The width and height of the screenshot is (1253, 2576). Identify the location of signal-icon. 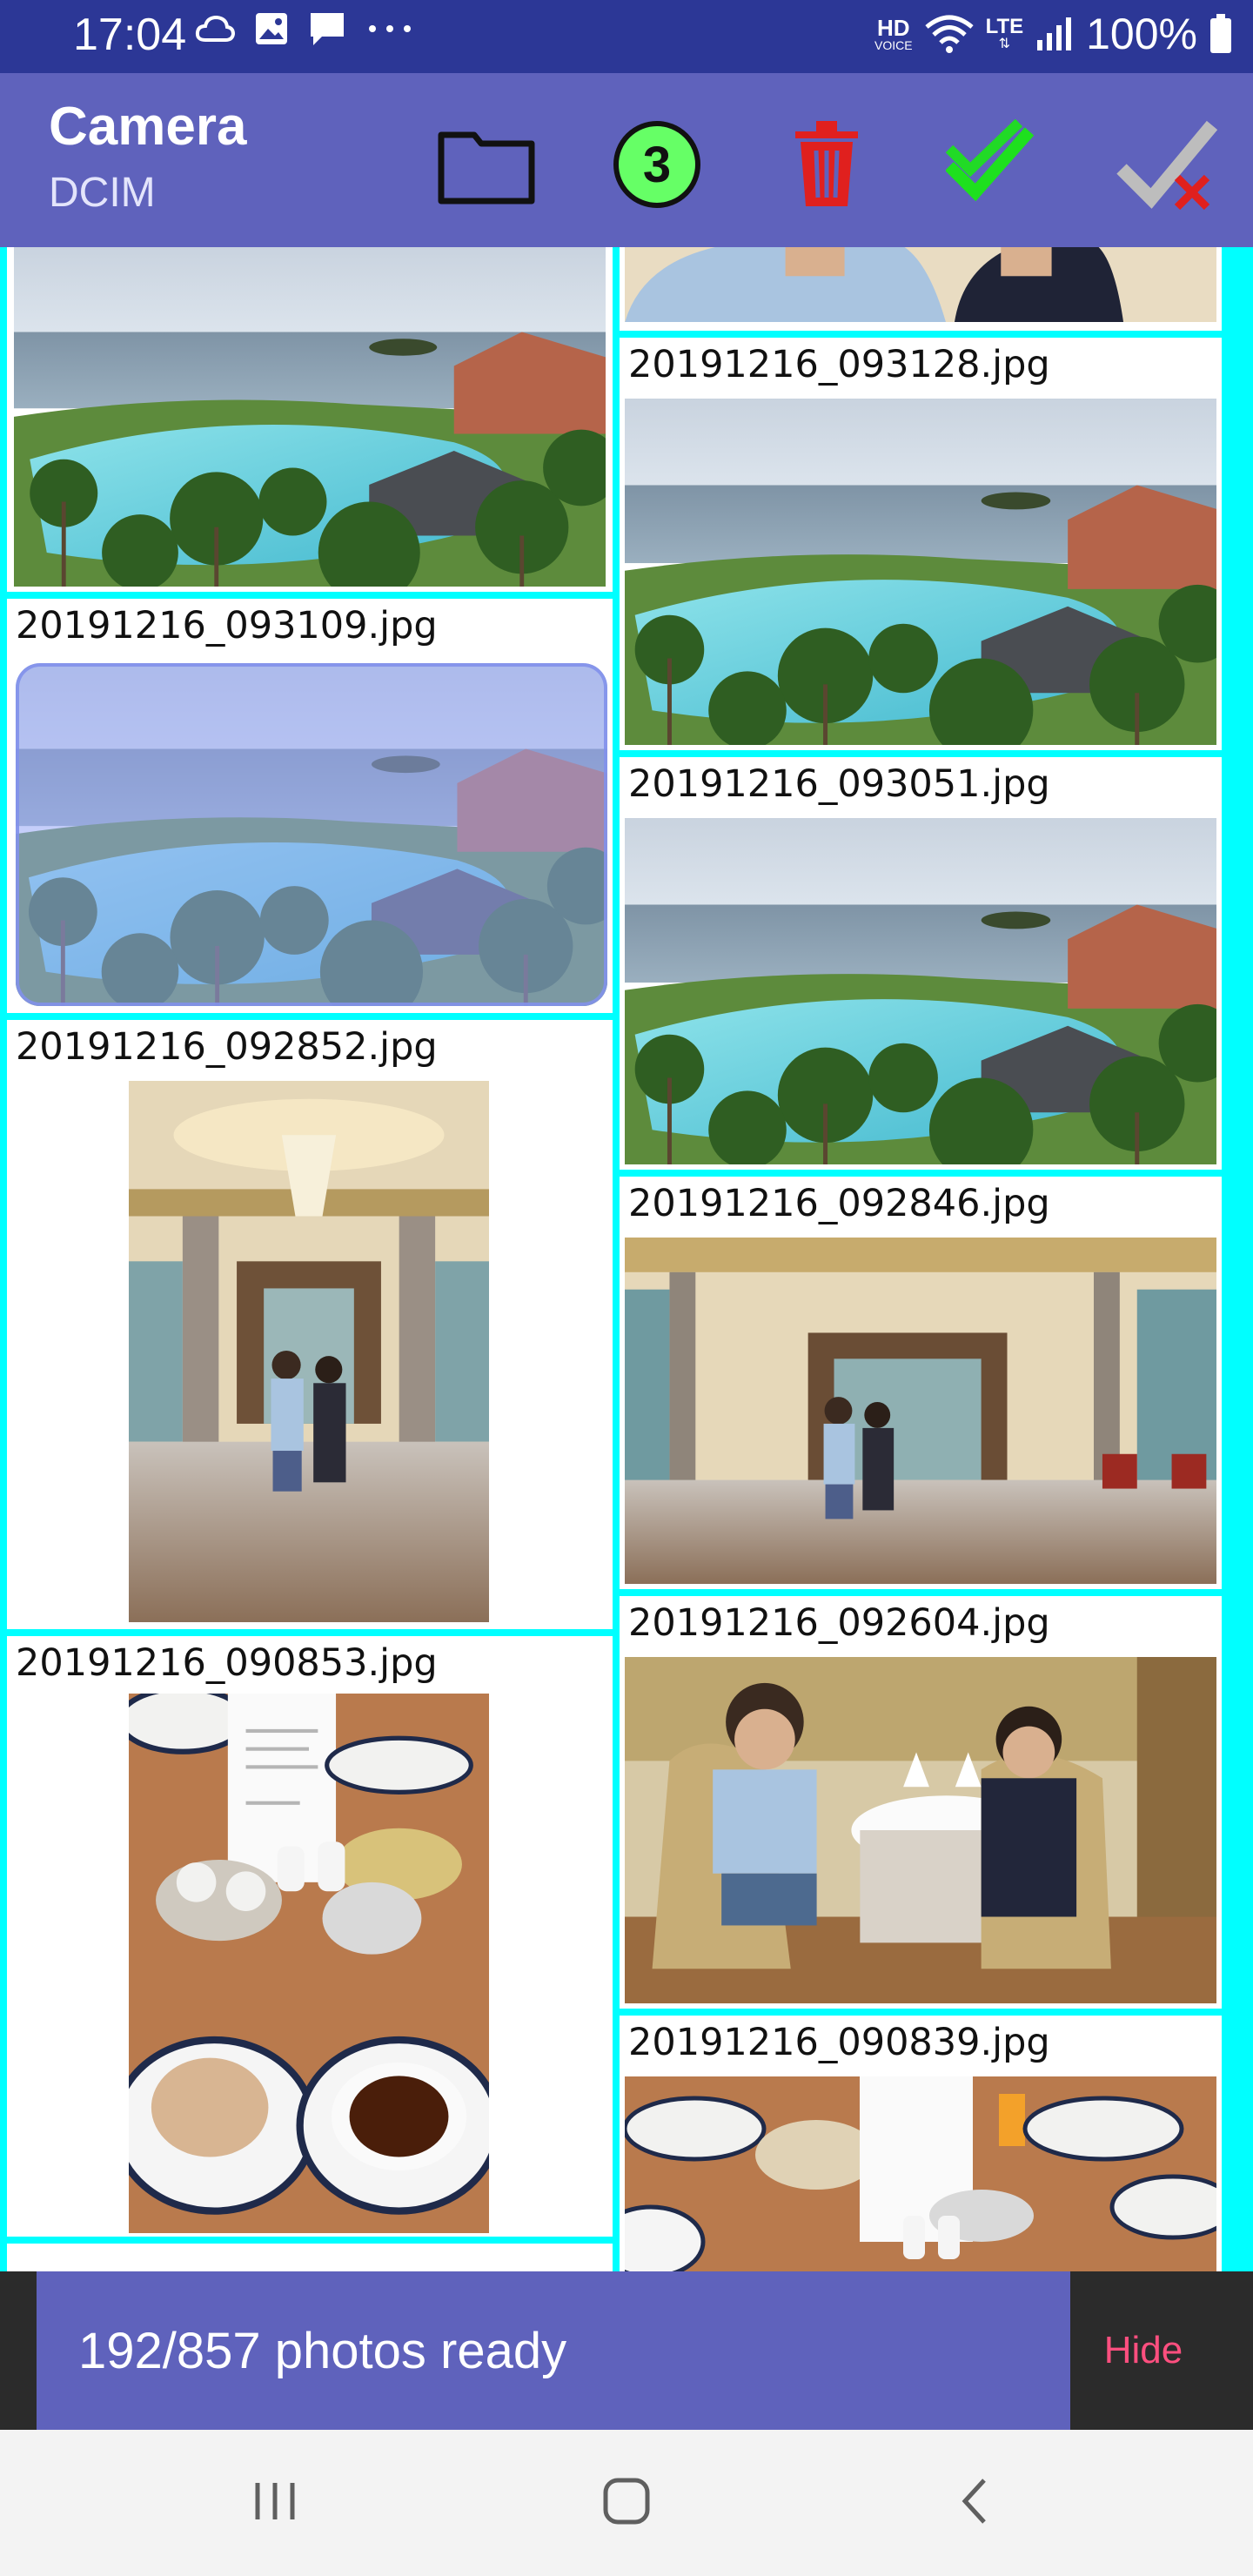
(1054, 34).